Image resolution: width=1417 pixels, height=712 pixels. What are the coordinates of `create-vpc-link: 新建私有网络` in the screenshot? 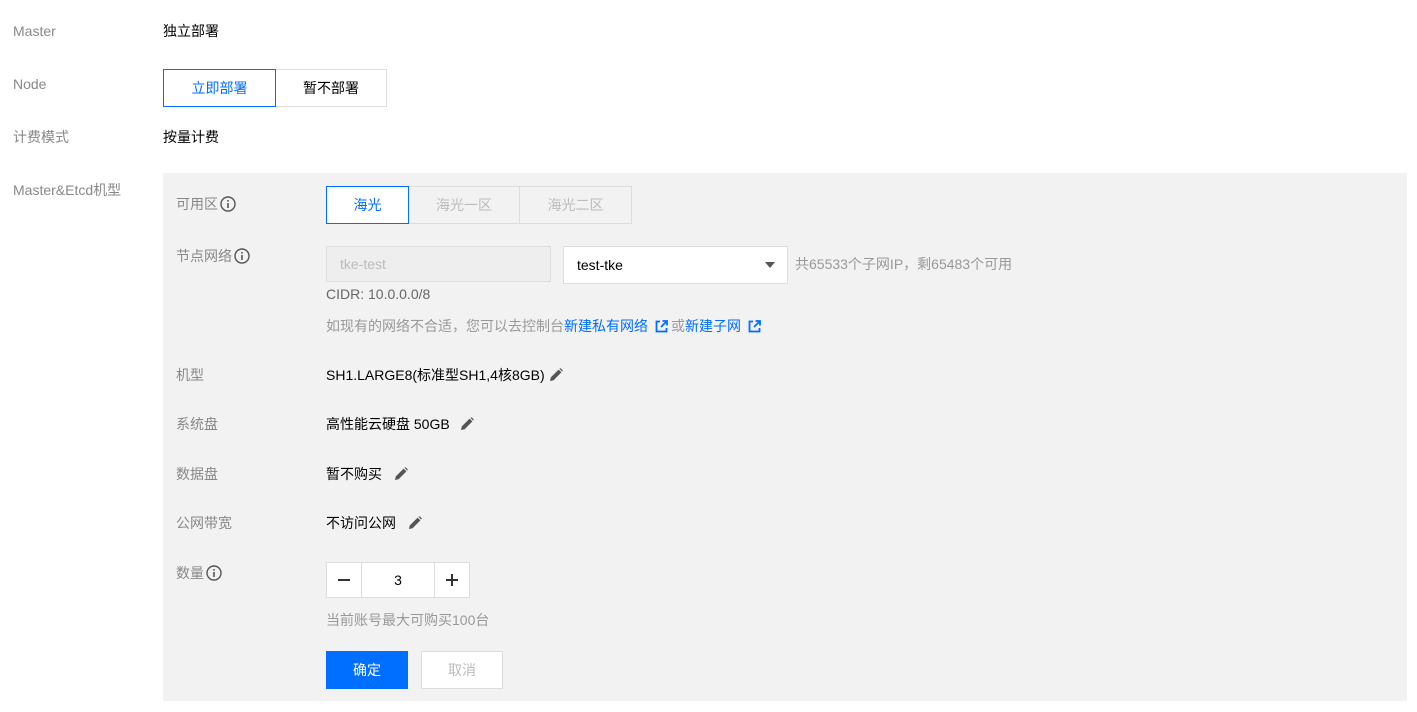 It's located at (606, 326).